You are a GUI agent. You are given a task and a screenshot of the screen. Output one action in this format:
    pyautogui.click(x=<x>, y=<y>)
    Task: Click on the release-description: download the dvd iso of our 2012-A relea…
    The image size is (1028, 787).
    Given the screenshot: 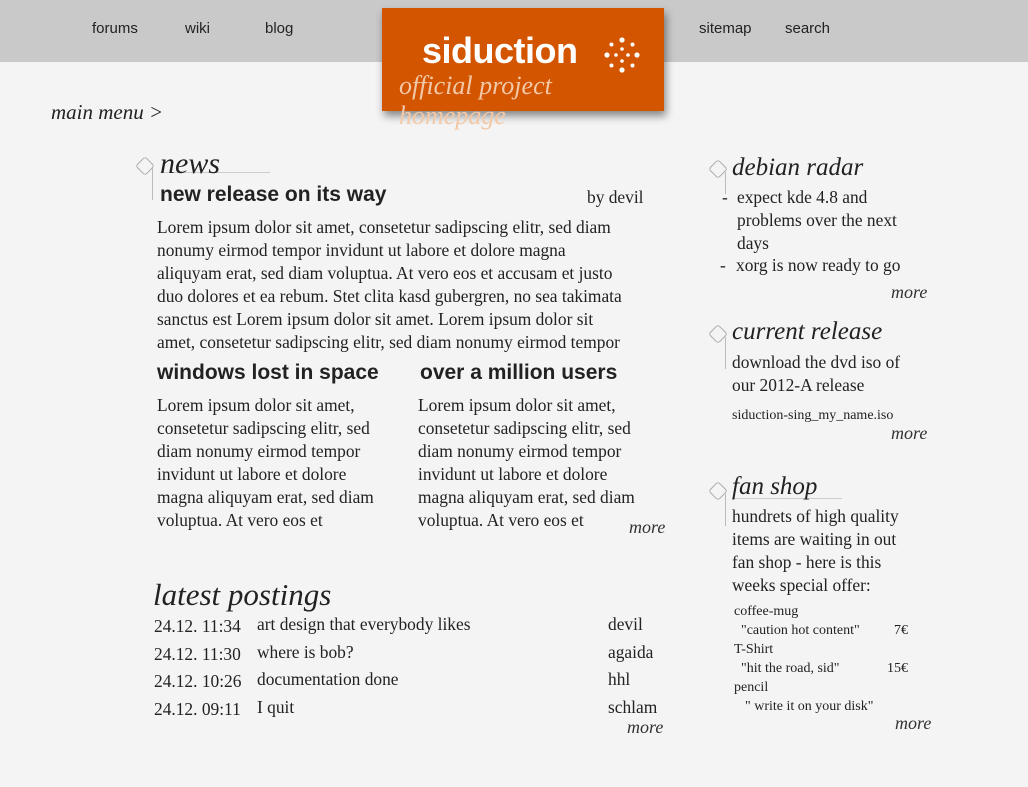 What is the action you would take?
    pyautogui.click(x=816, y=373)
    